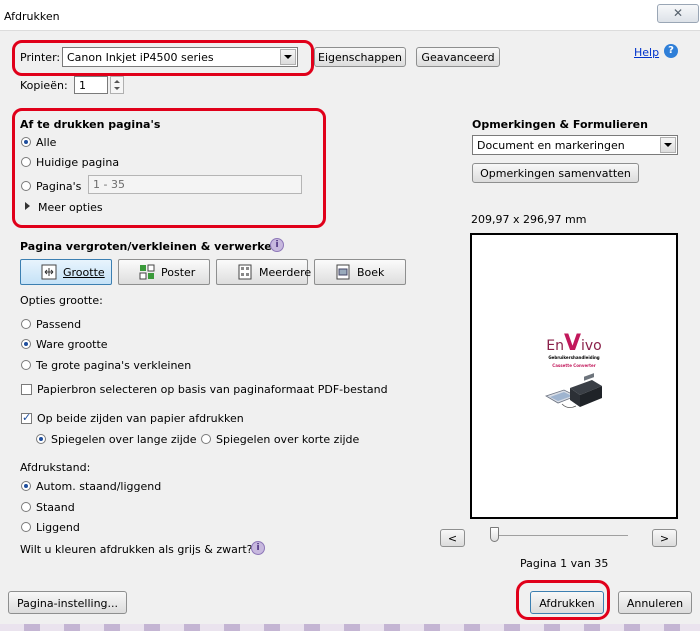  Describe the element at coordinates (343, 272) in the screenshot. I see `book-icon` at that location.